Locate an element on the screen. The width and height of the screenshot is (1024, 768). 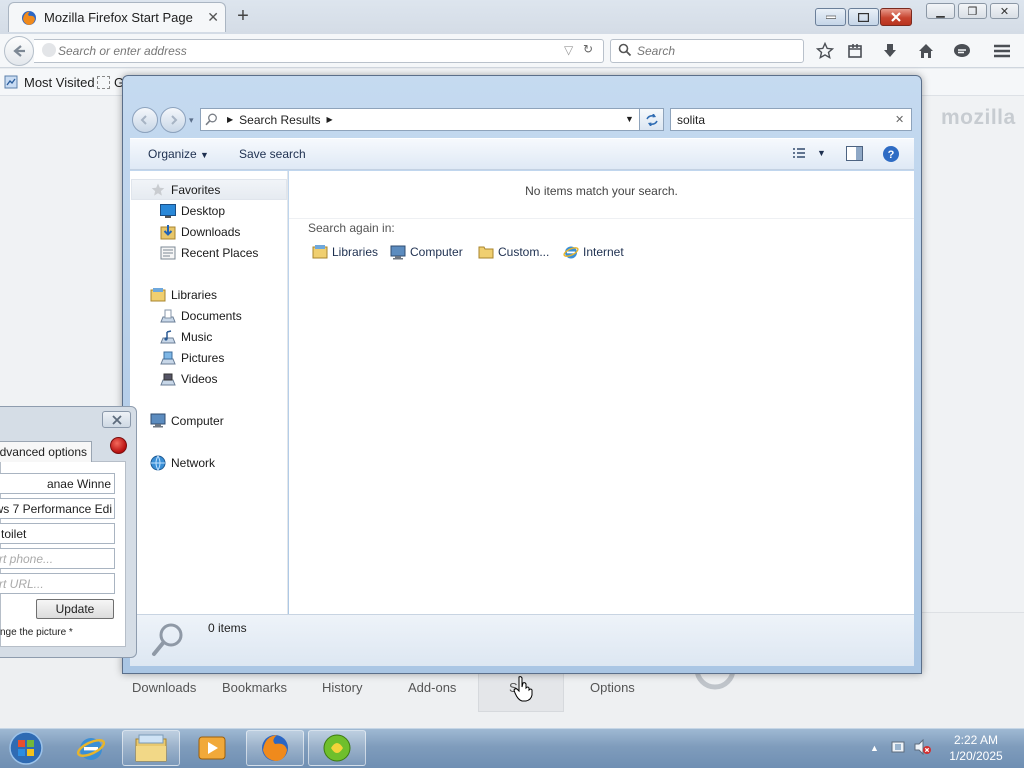
home-icon is located at coordinates (926, 51).